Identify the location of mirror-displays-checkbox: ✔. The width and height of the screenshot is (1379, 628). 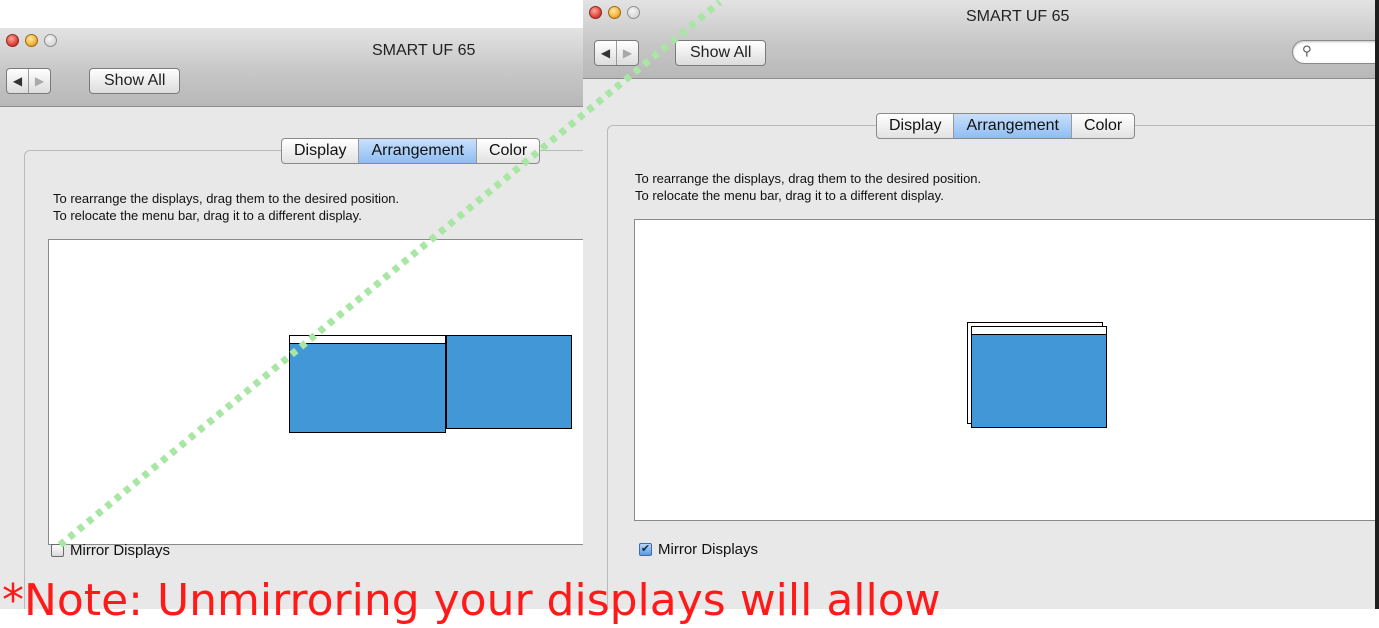
(645, 549).